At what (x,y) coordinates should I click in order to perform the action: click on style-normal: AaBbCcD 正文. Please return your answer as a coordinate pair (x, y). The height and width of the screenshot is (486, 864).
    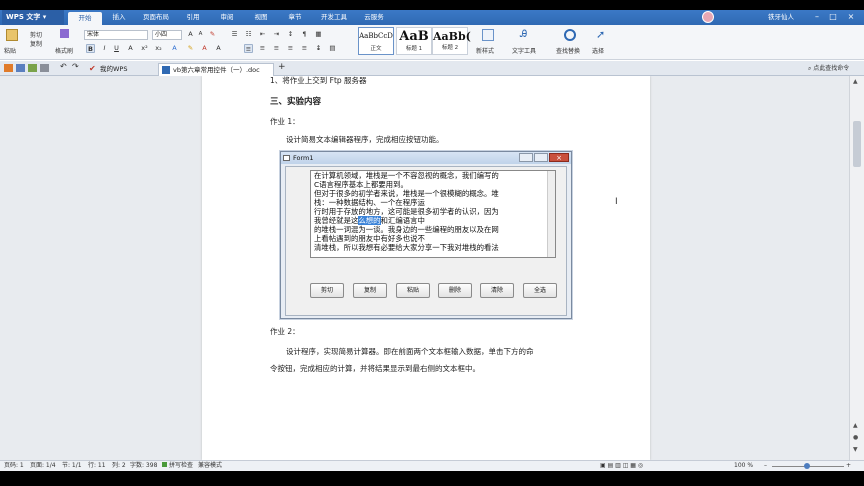
    Looking at the image, I should click on (376, 41).